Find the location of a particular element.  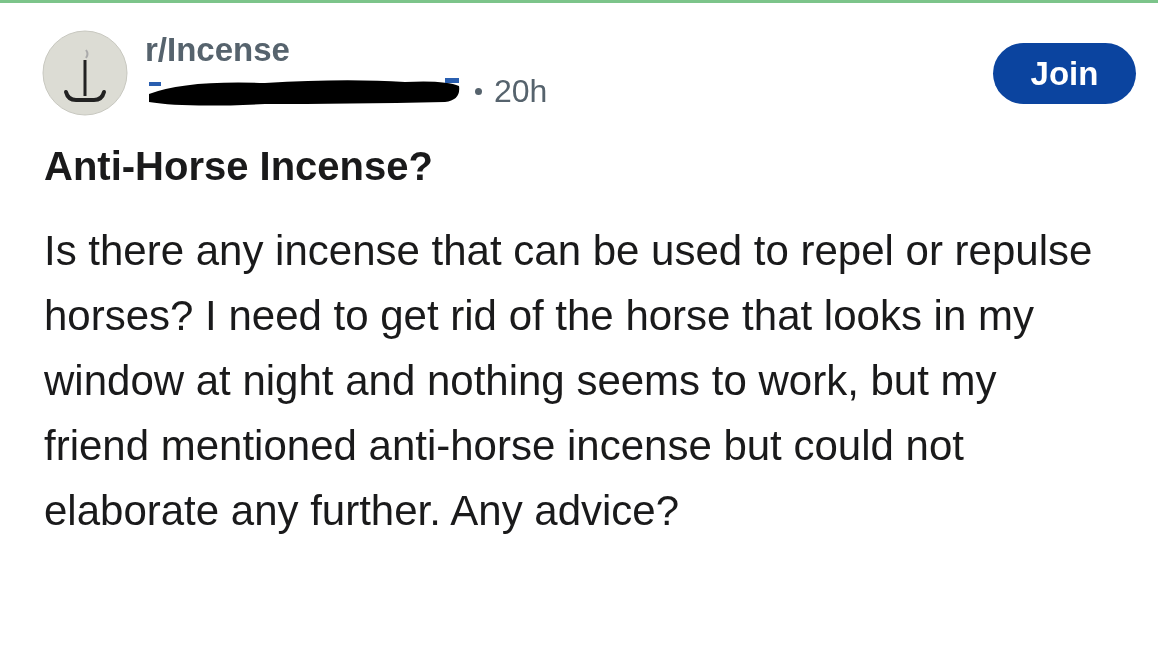

post-title: Anti-Horse Incense? is located at coordinates (238, 166).